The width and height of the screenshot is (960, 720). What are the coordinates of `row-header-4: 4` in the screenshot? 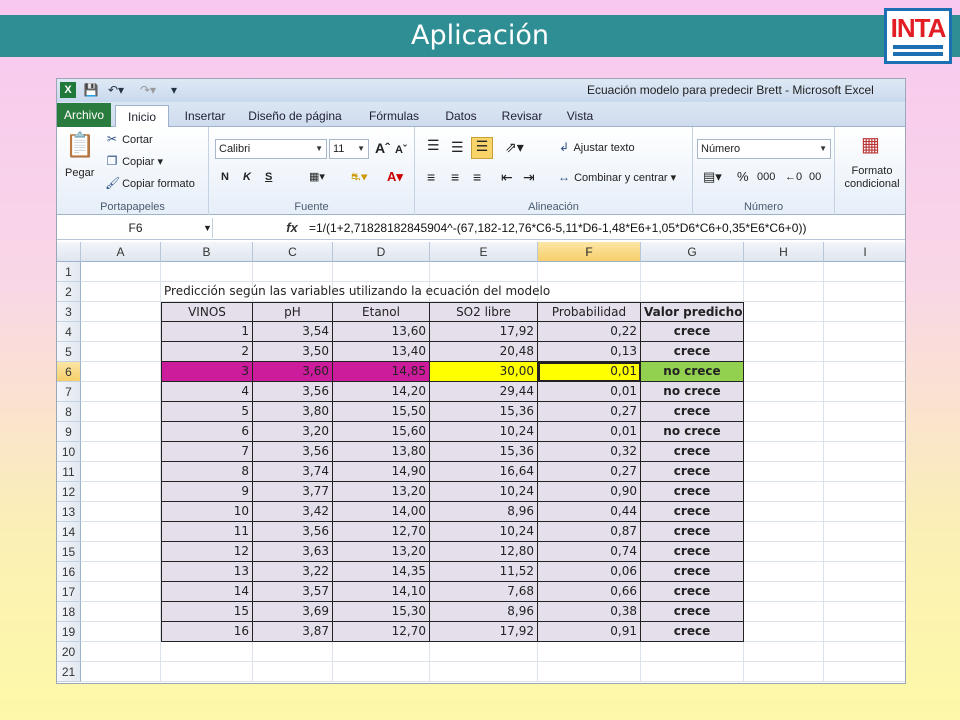 It's located at (69, 332).